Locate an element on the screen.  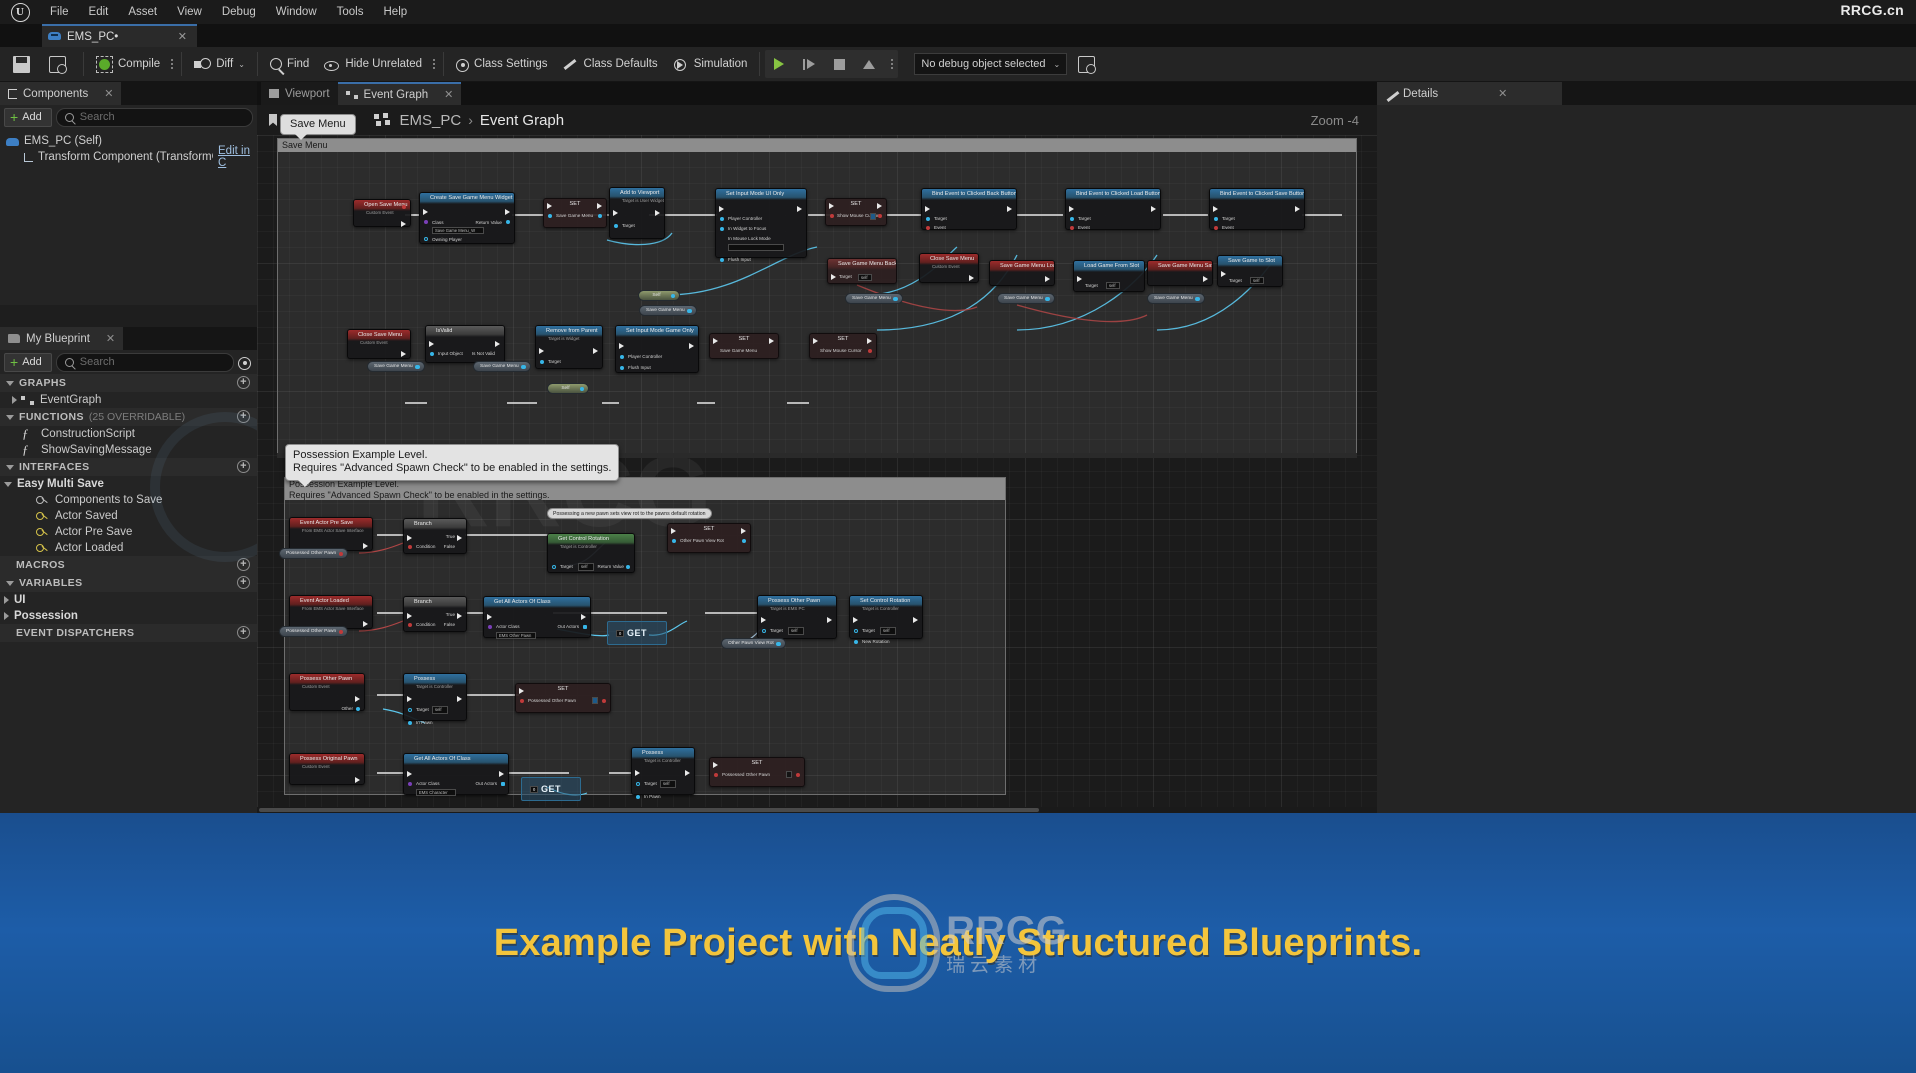
unreal-engine-logo-icon: U is located at coordinates (20, 12).